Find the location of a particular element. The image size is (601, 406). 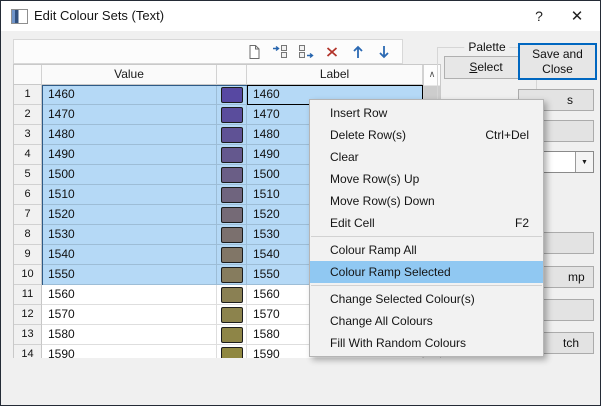

palette-select-button: Select is located at coordinates (486, 67).